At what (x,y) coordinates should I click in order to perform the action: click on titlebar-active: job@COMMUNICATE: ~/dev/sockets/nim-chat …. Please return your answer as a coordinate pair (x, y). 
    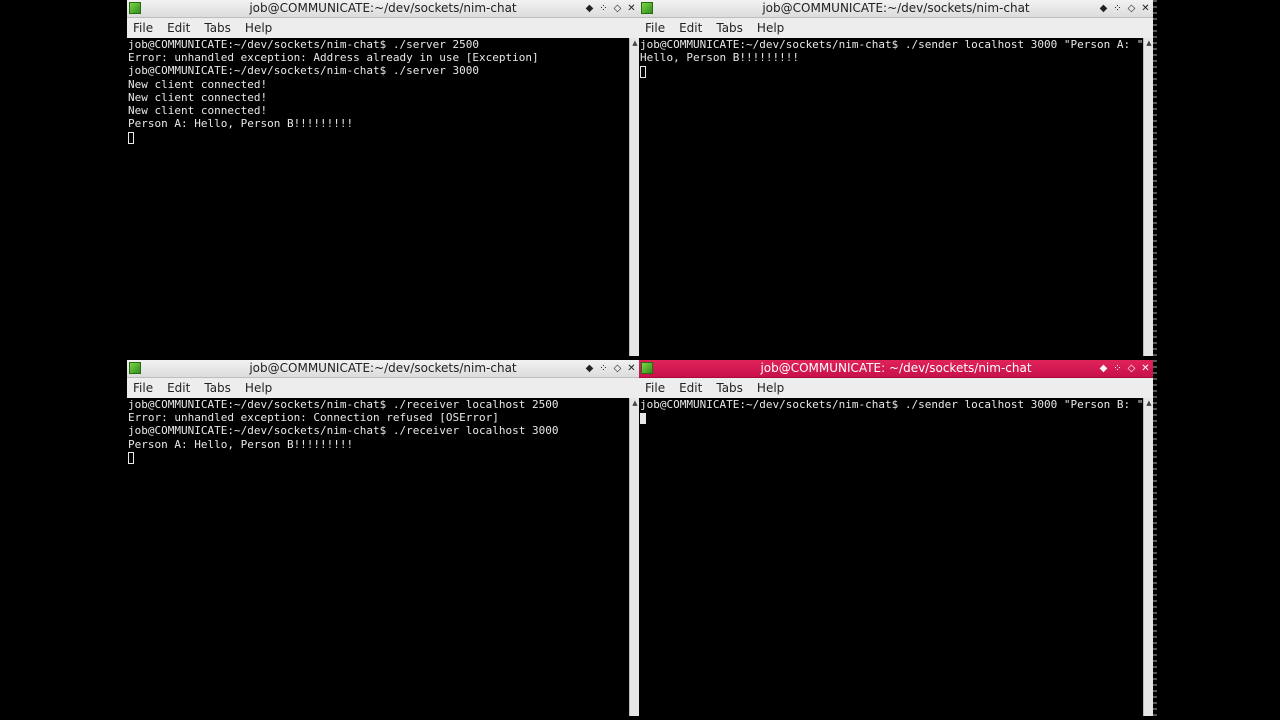
    Looking at the image, I should click on (896, 369).